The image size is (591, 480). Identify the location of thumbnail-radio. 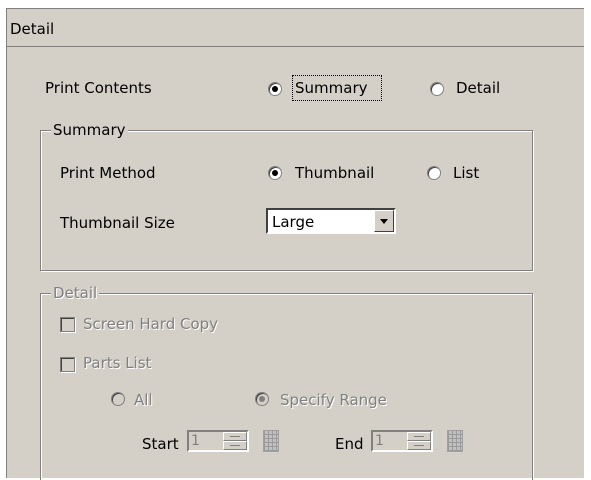
(275, 173).